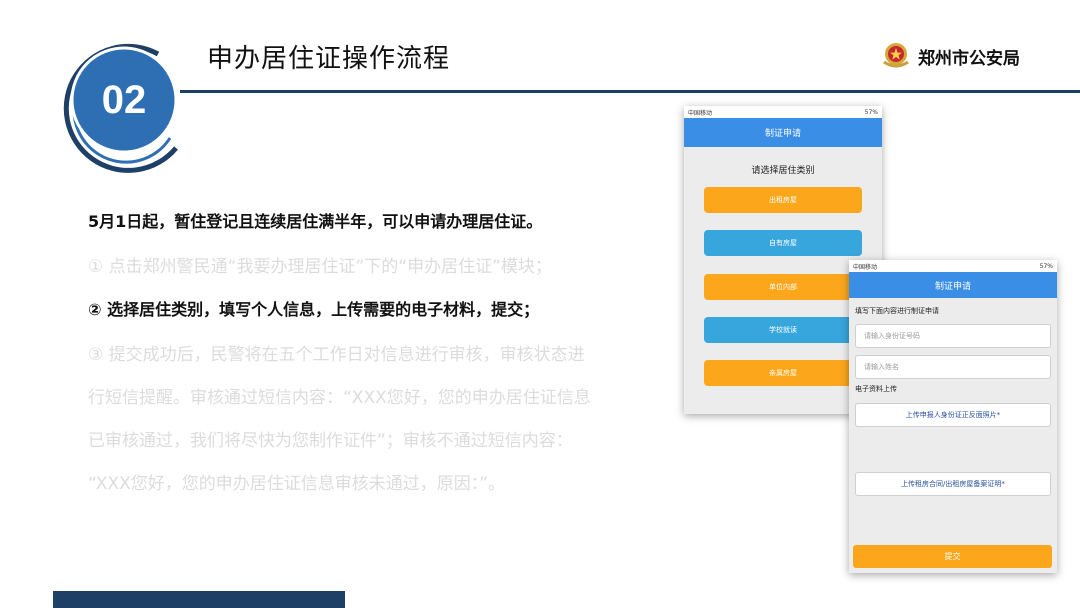  I want to click on step3-text-line2: 行短信提醒。审核通过短信内容：“XXX您好，您的申办居住证信息, so click(339, 398).